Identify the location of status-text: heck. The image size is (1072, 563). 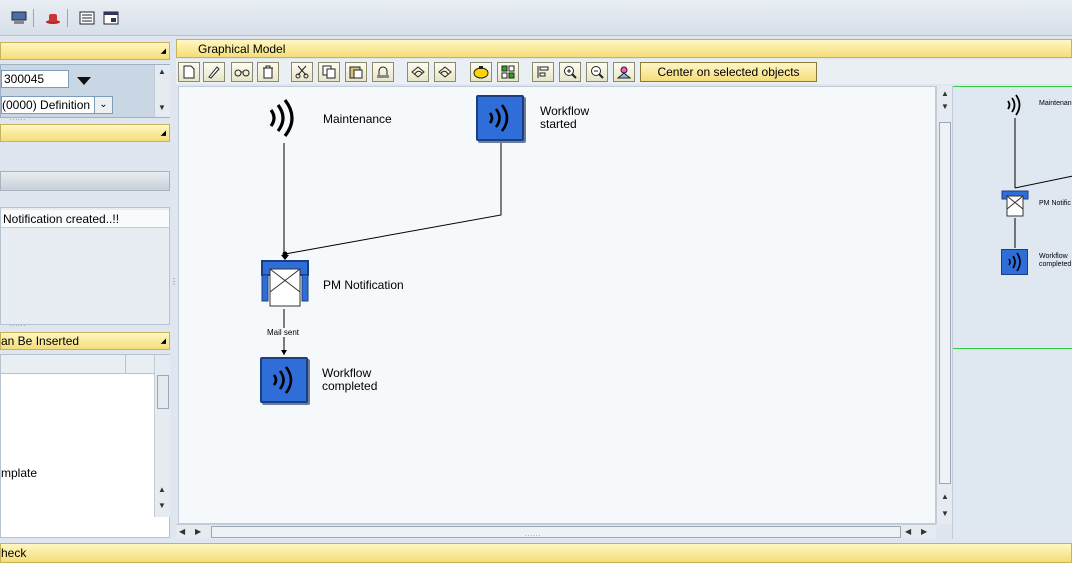
(14, 553).